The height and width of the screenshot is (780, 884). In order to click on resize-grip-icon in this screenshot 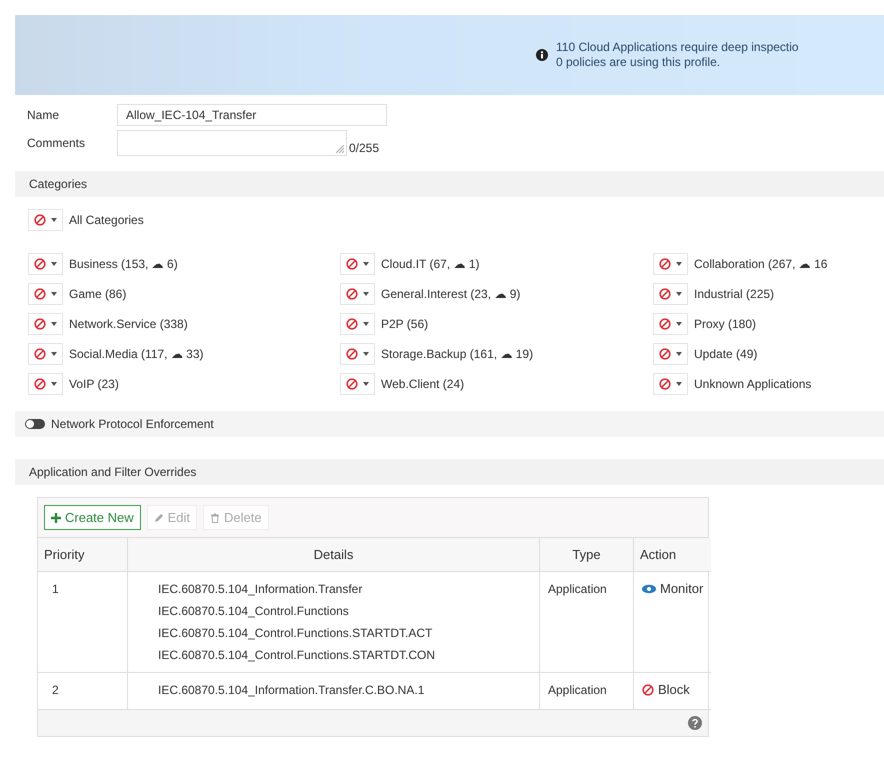, I will do `click(340, 149)`.